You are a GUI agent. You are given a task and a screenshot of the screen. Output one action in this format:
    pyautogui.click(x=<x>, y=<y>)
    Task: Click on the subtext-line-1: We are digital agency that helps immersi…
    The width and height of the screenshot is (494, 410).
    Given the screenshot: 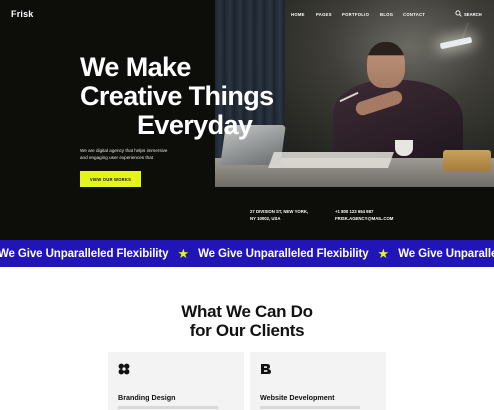 What is the action you would take?
    pyautogui.click(x=124, y=150)
    